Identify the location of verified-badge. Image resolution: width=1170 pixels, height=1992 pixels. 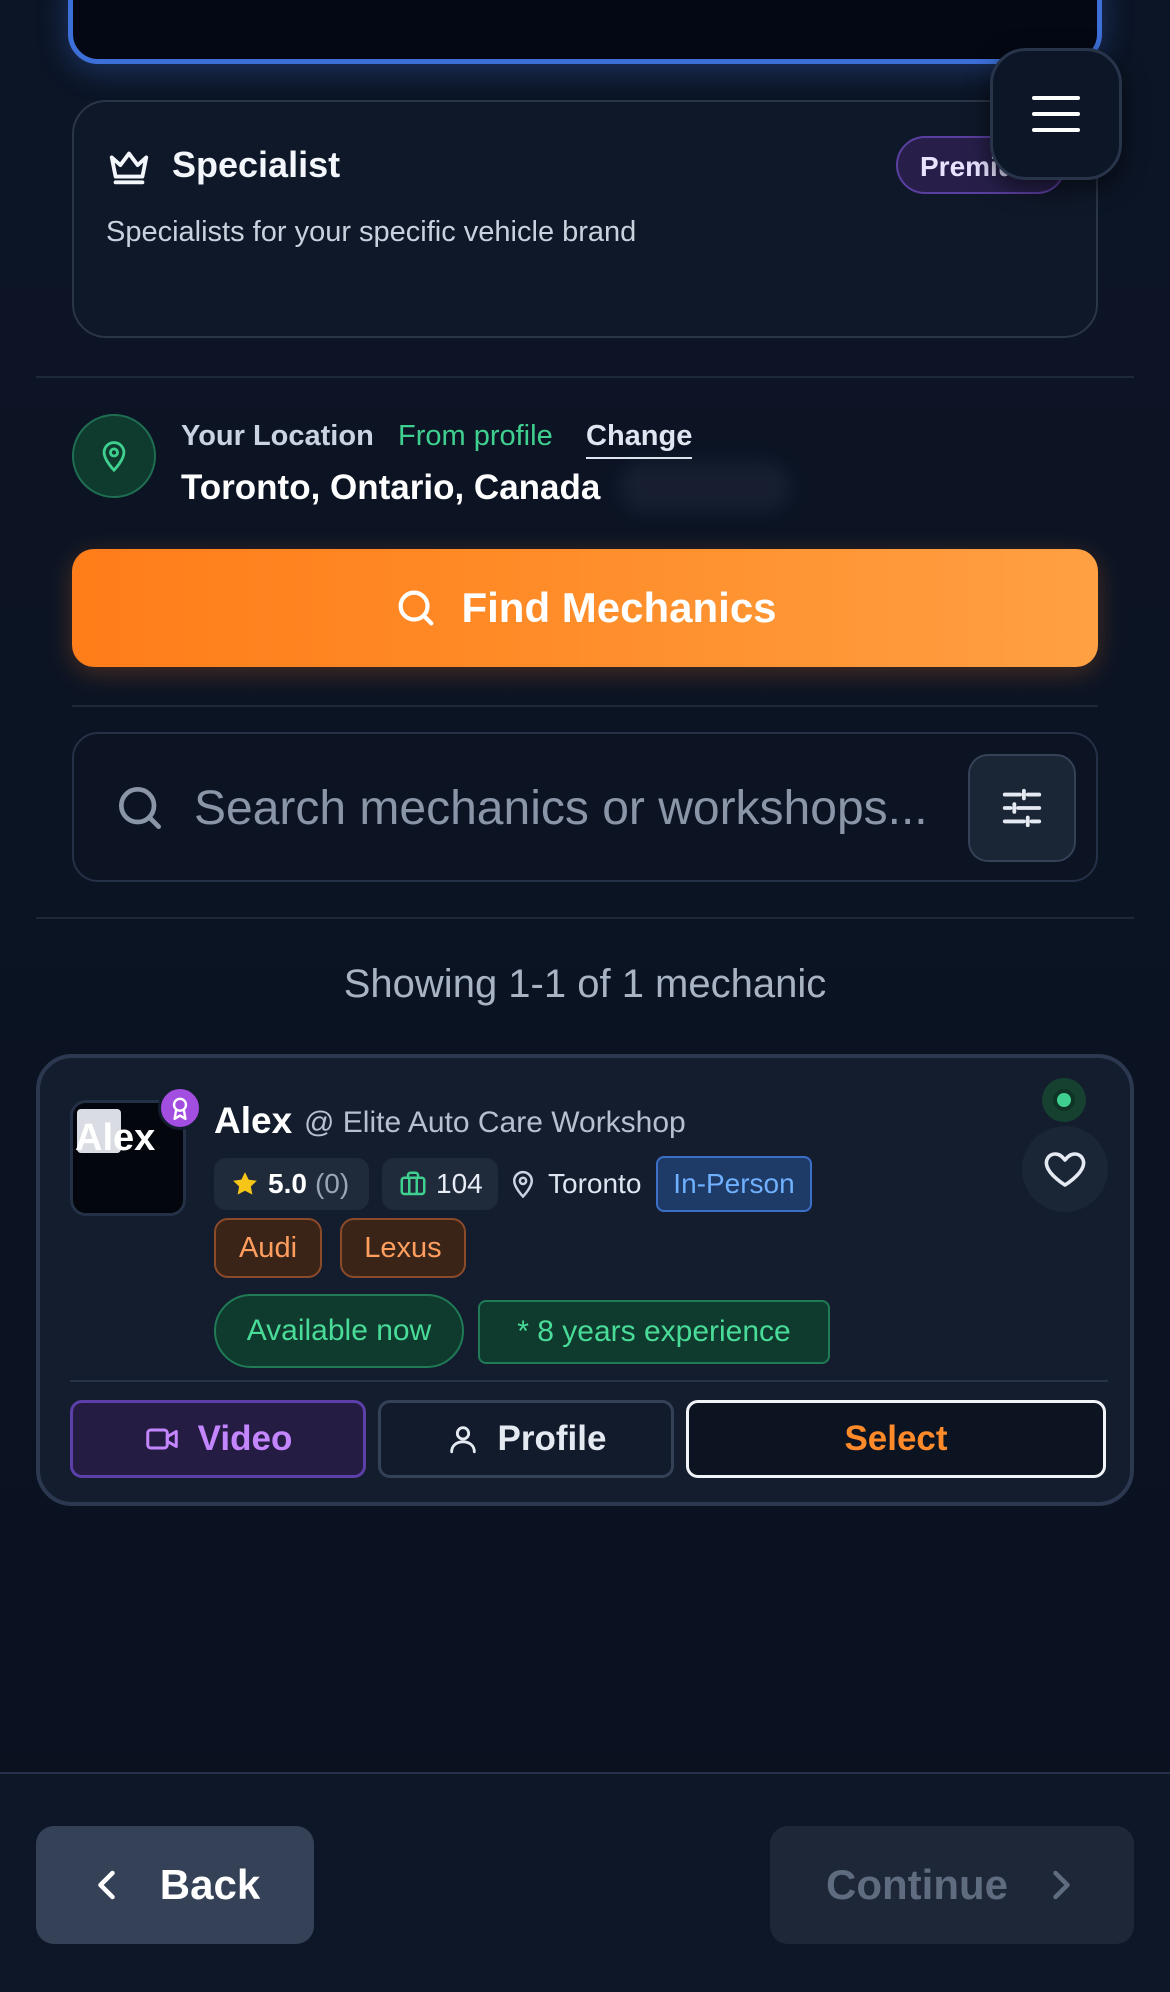
(180, 1108).